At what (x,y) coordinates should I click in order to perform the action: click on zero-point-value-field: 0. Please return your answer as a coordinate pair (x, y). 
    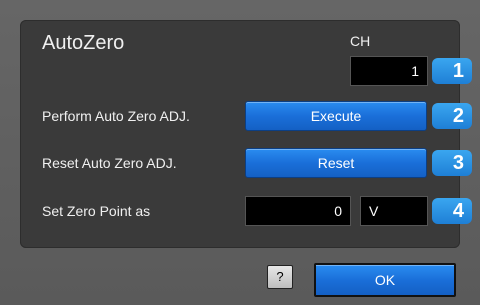
    Looking at the image, I should click on (298, 211).